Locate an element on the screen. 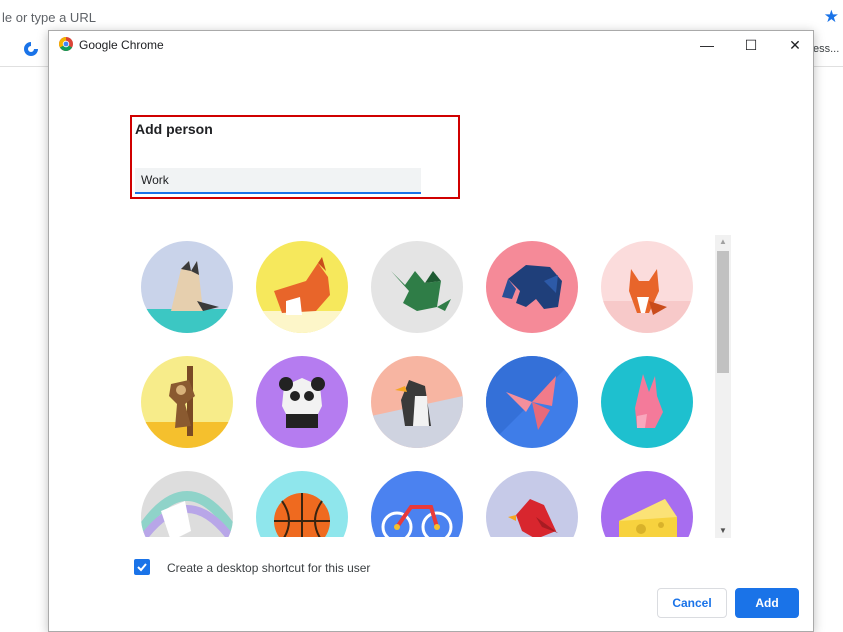 Image resolution: width=843 pixels, height=632 pixels. avatar-bicycle is located at coordinates (417, 504).